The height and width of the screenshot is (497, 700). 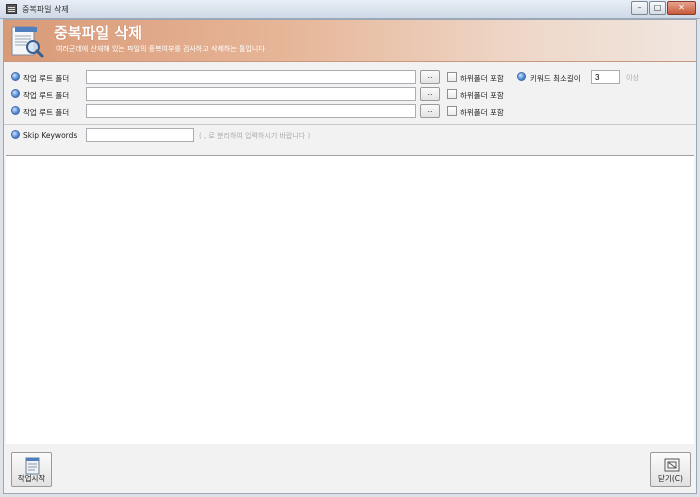 I want to click on include-subfolders-label-1: 하위폴더 포함, so click(x=482, y=78).